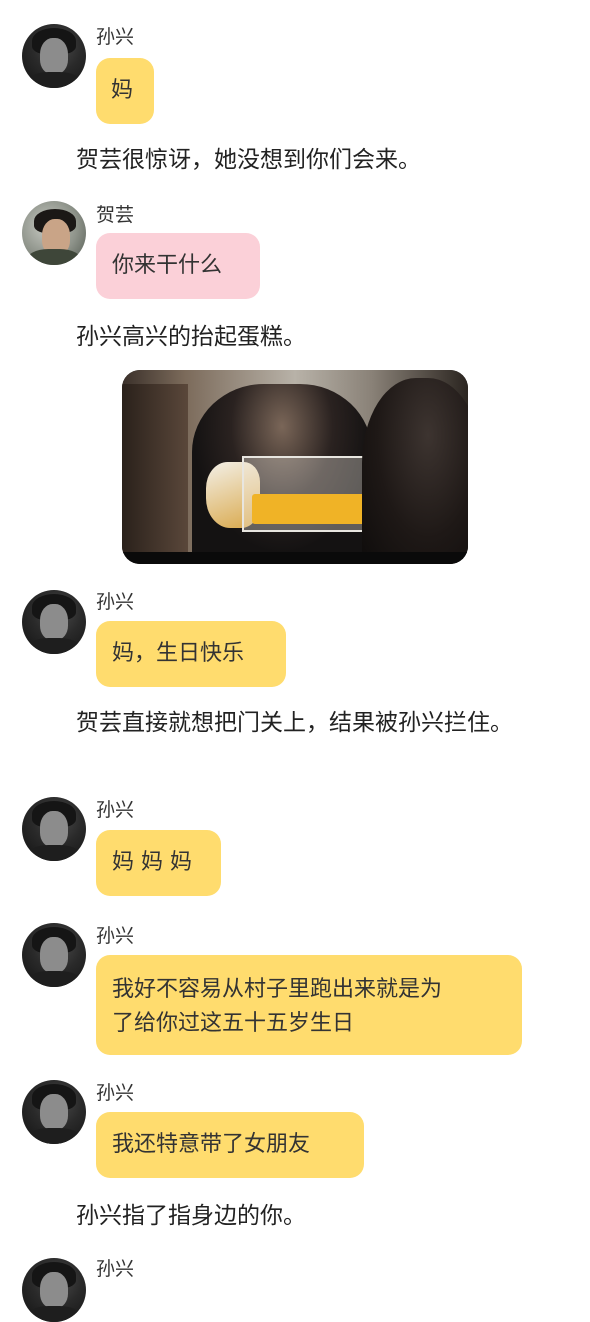 The image size is (590, 1322). I want to click on speaker-name: 贺芸, so click(115, 215).